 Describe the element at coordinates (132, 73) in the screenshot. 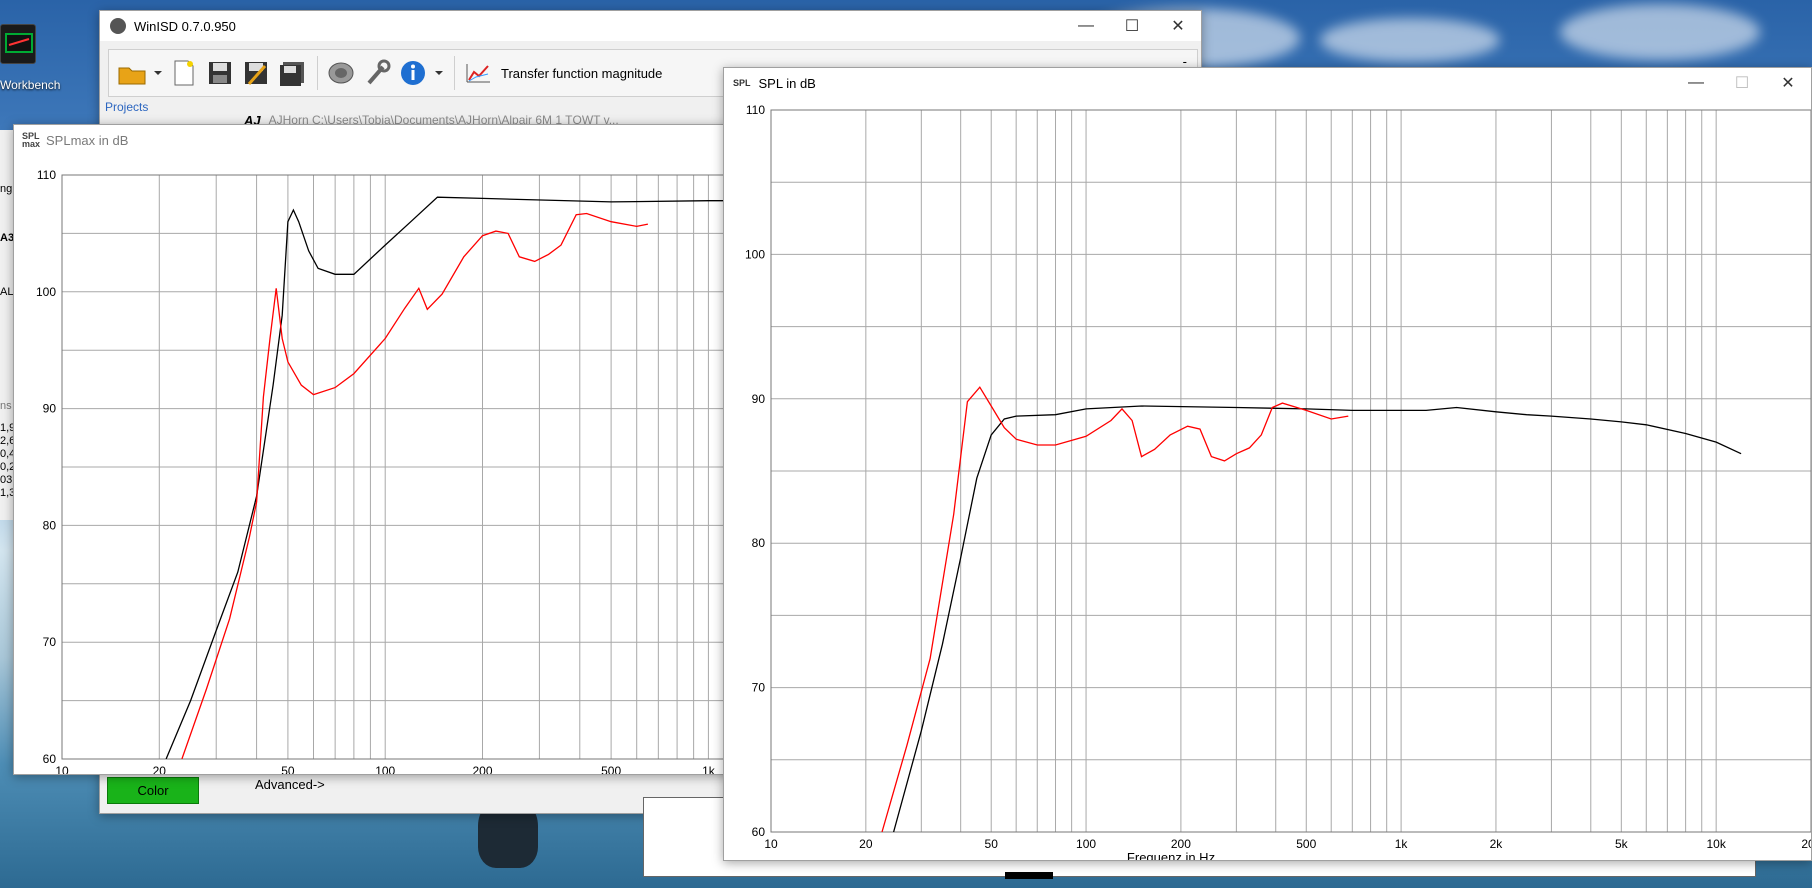

I see `open-folder-icon` at that location.